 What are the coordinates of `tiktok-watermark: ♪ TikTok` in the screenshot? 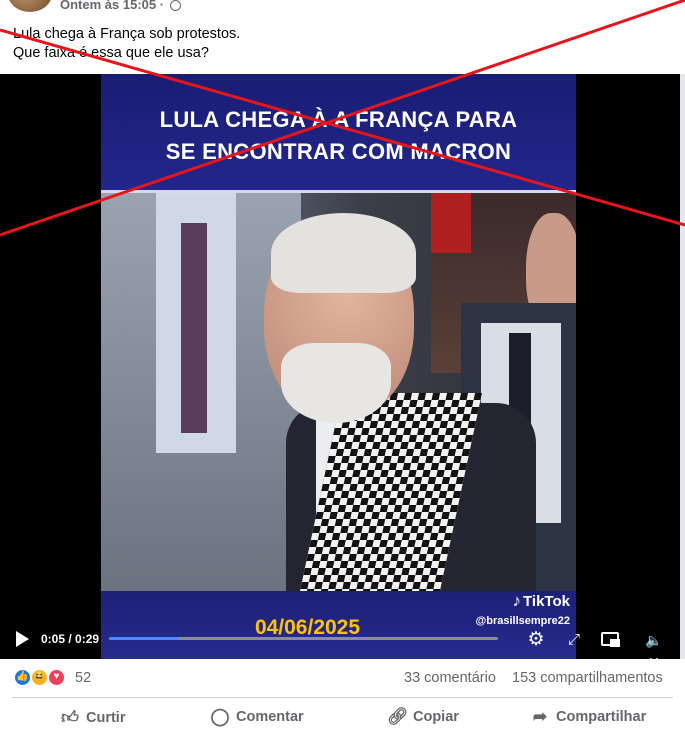 It's located at (541, 601).